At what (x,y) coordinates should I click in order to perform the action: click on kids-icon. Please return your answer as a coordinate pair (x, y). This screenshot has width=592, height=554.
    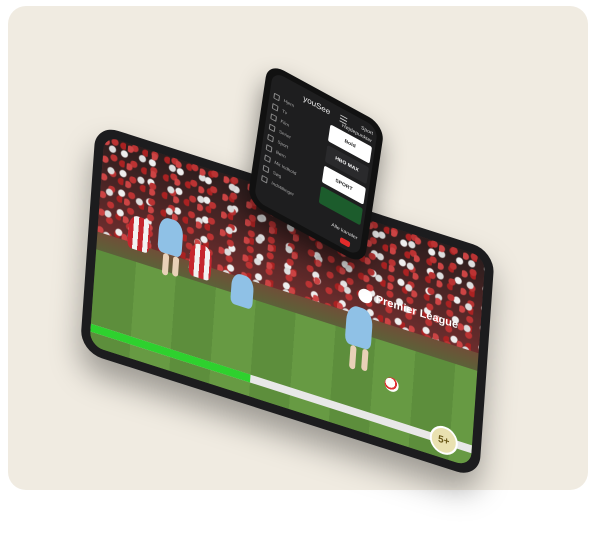
    Looking at the image, I should click on (269, 148).